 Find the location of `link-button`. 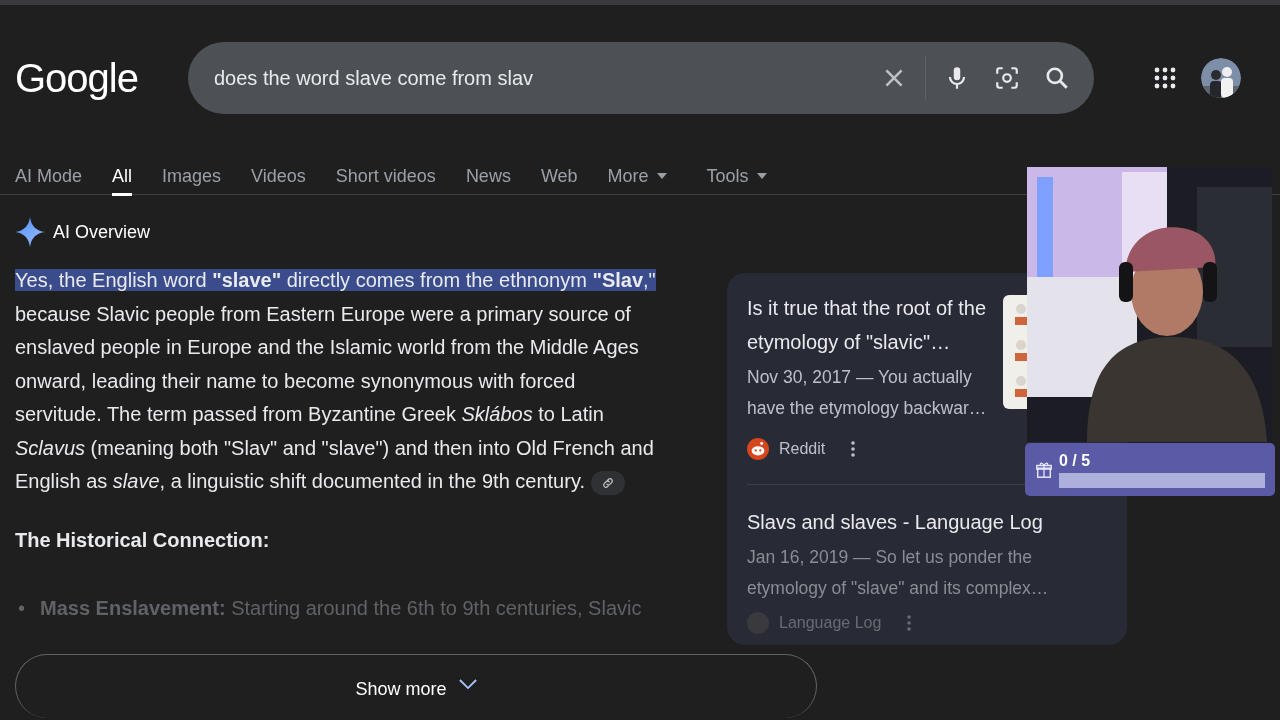

link-button is located at coordinates (607, 482).